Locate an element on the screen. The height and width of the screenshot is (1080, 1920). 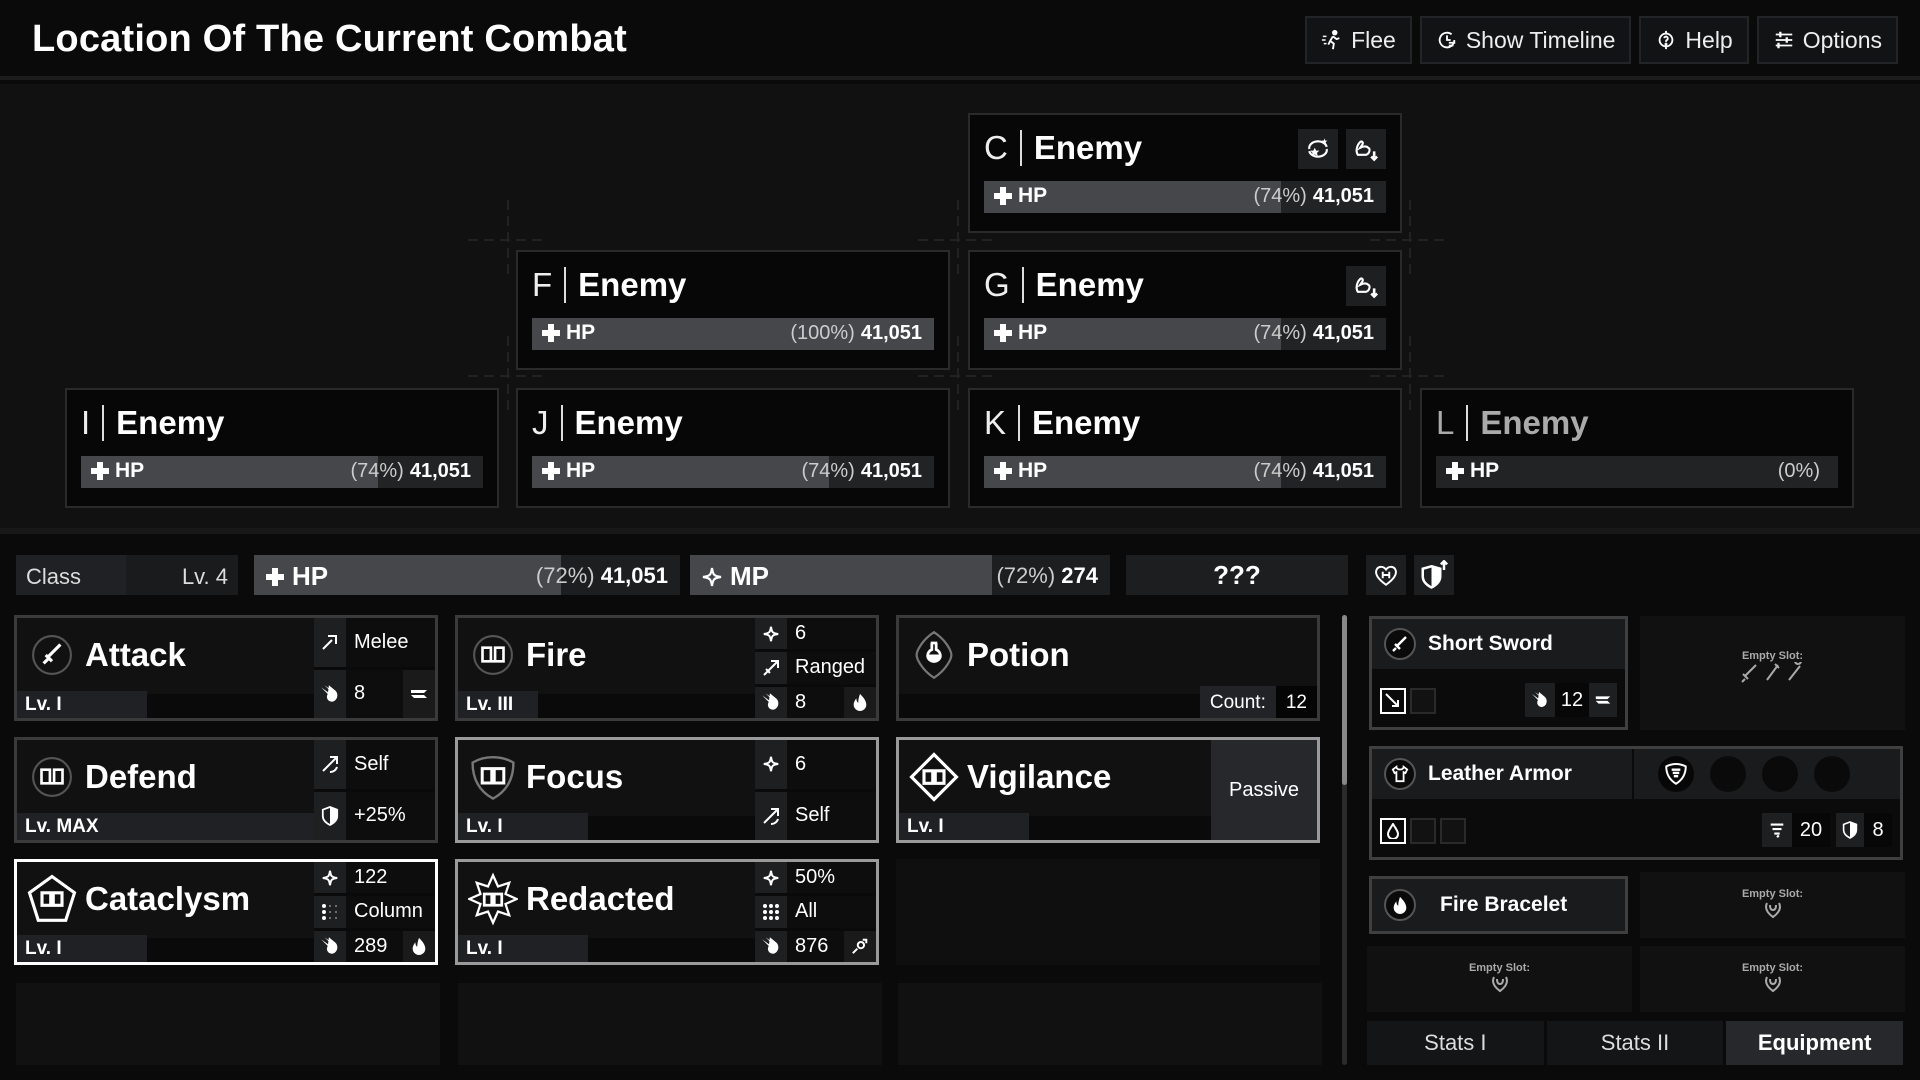
equipment-accessory-fire-bracelet: Fire Bracelet is located at coordinates (1498, 905).